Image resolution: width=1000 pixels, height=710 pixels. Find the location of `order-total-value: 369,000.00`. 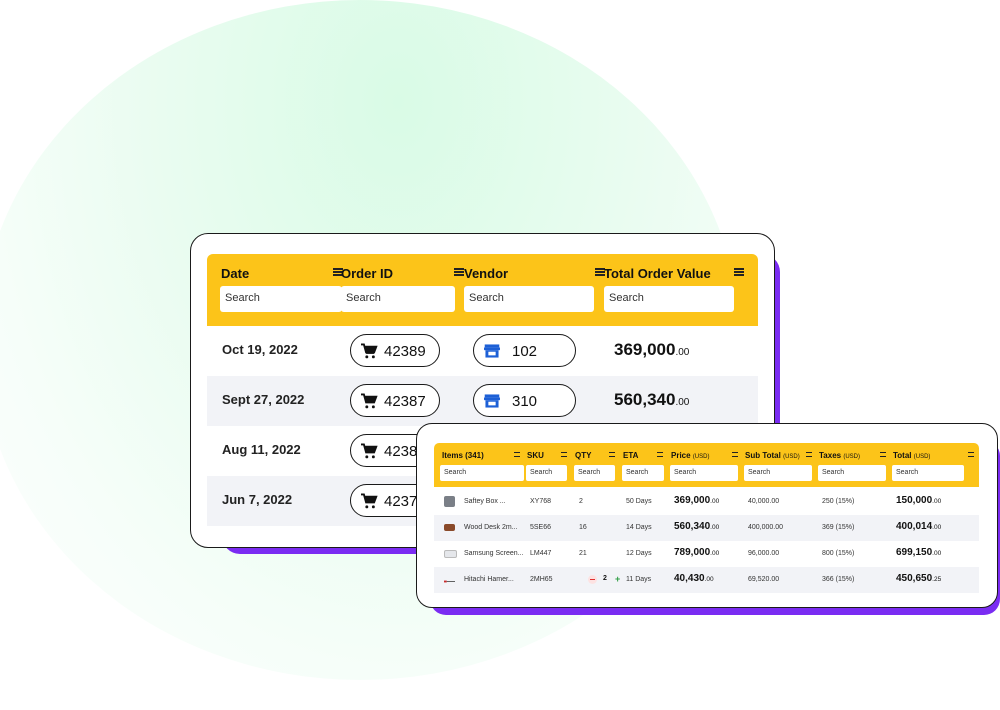

order-total-value: 369,000.00 is located at coordinates (652, 349).